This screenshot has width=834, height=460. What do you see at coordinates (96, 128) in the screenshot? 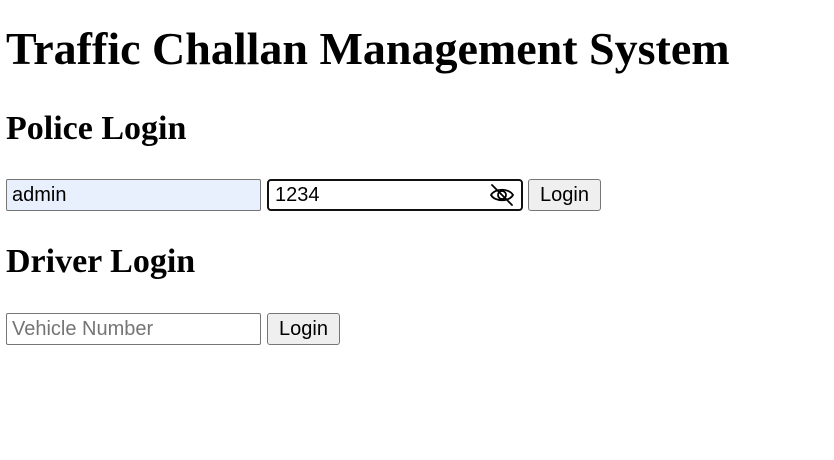
I see `police-login-heading: Police Login` at bounding box center [96, 128].